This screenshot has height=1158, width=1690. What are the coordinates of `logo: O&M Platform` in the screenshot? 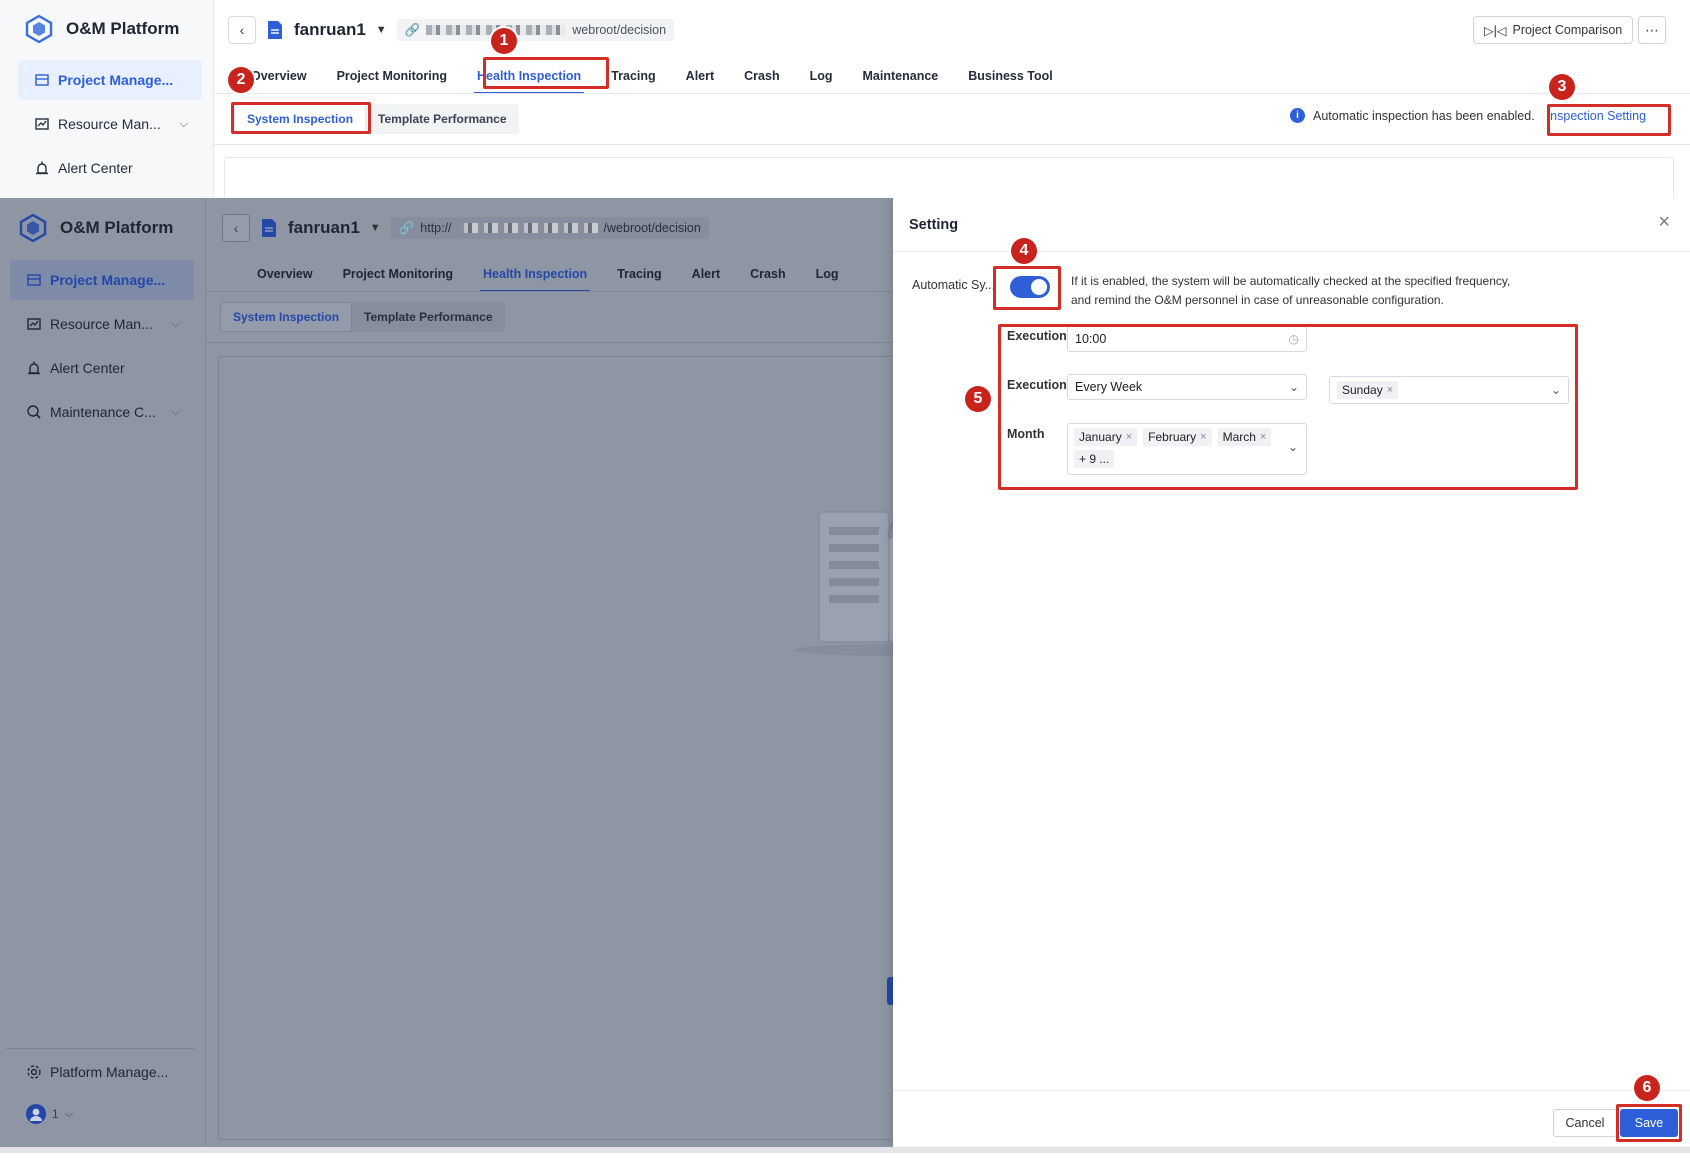 It's located at (101, 29).